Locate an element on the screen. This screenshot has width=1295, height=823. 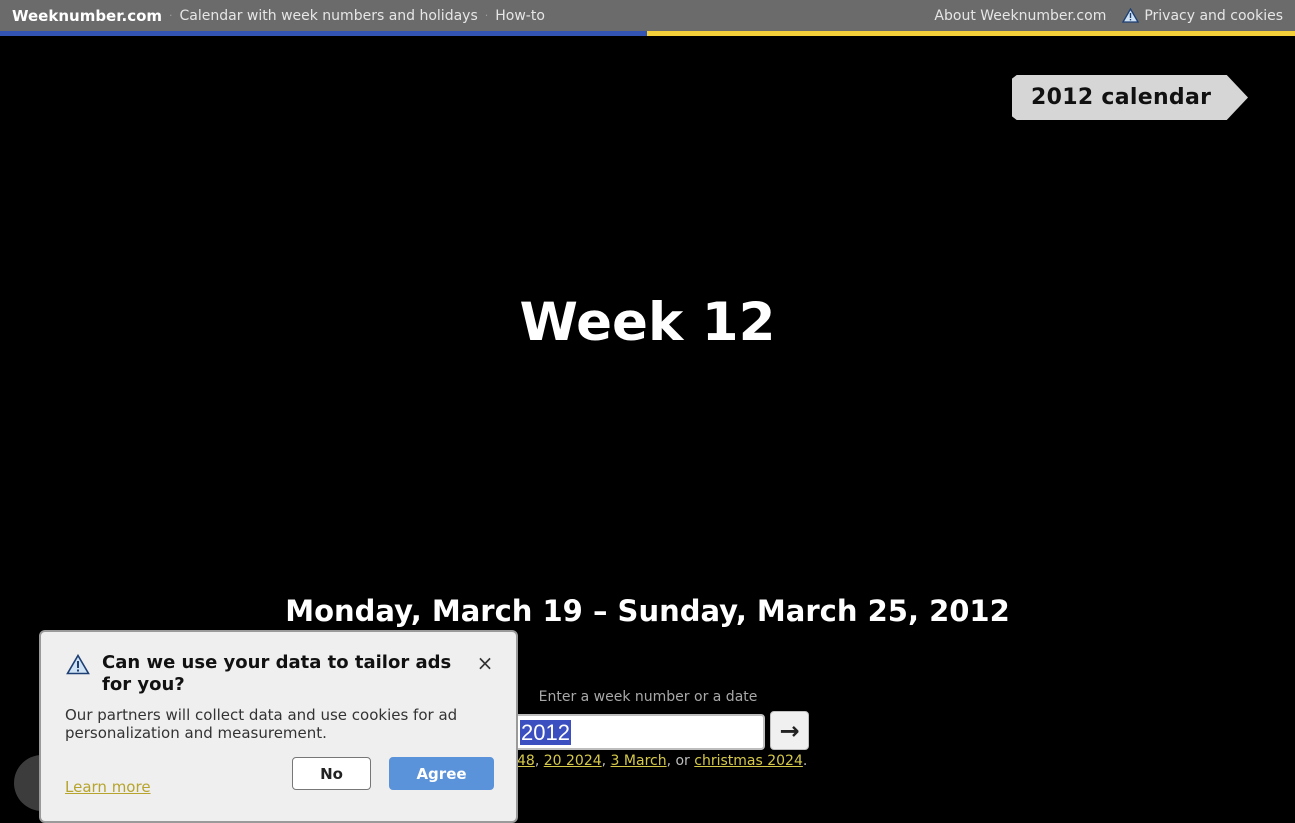
stripe-yellow is located at coordinates (971, 33).